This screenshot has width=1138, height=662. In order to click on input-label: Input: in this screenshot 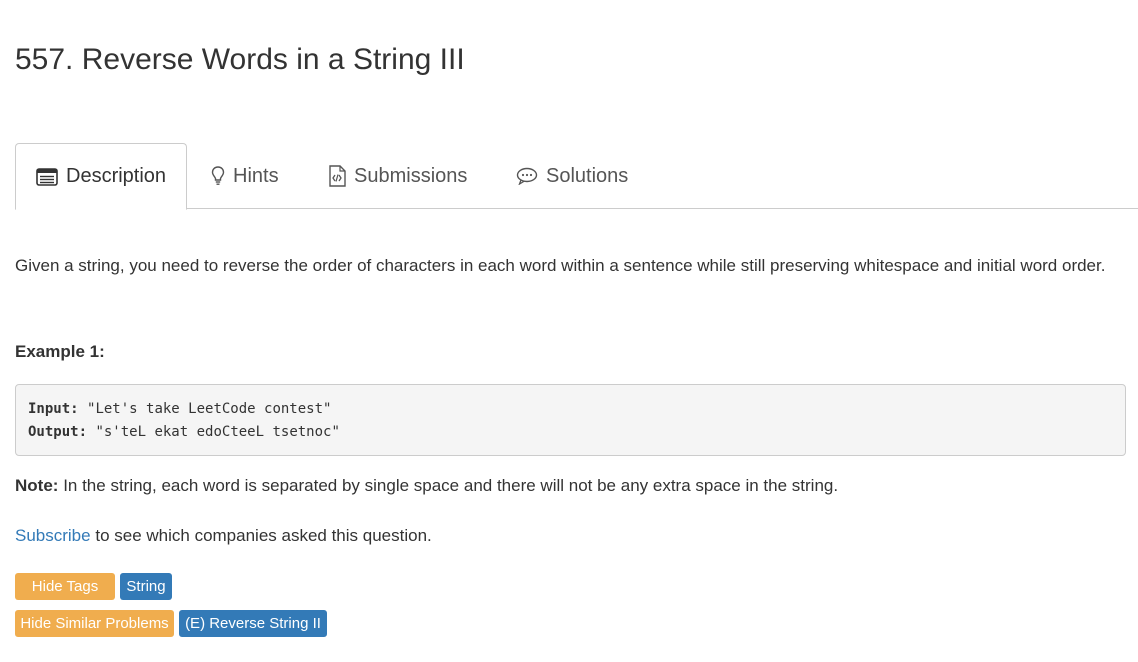, I will do `click(53, 409)`.